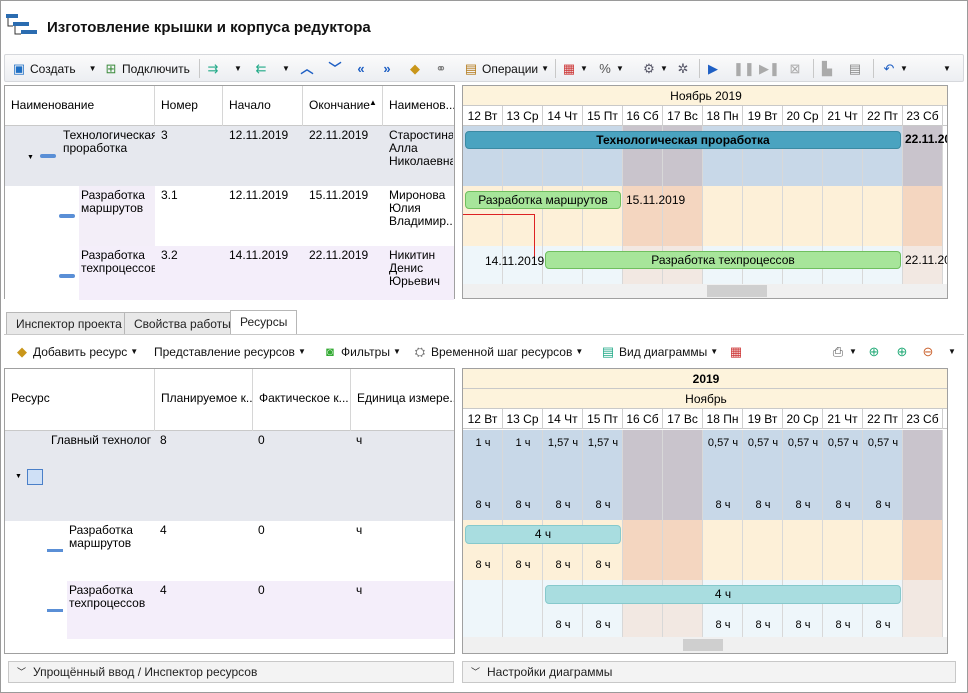  Describe the element at coordinates (271, 68) in the screenshot. I see `outdent-button: ⇇ ▼` at that location.